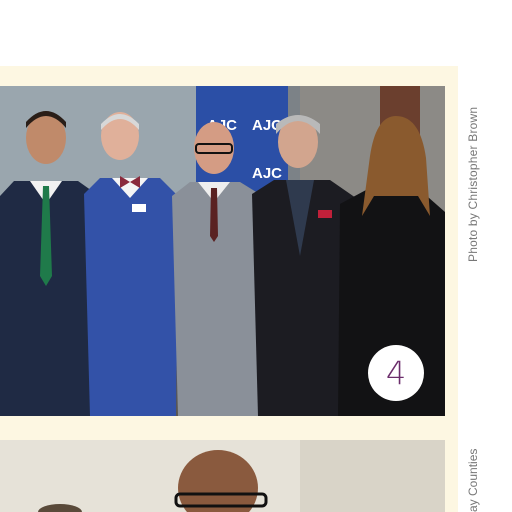 The height and width of the screenshot is (512, 512). Describe the element at coordinates (473, 184) in the screenshot. I see `photo-credit: Photo by Christopher Brown` at that location.